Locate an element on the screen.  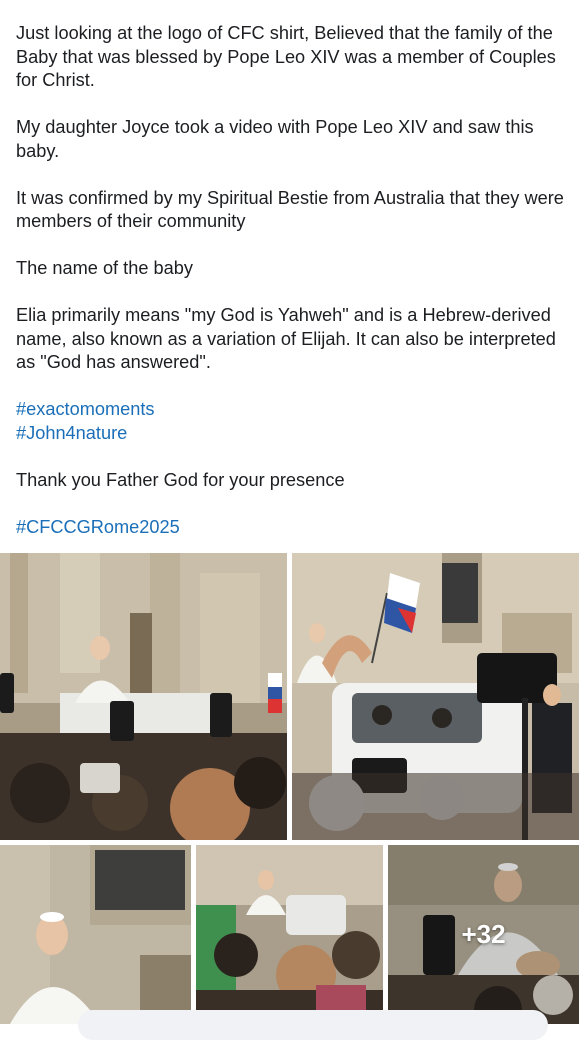
gallery-photo-5: +32 is located at coordinates (483, 934).